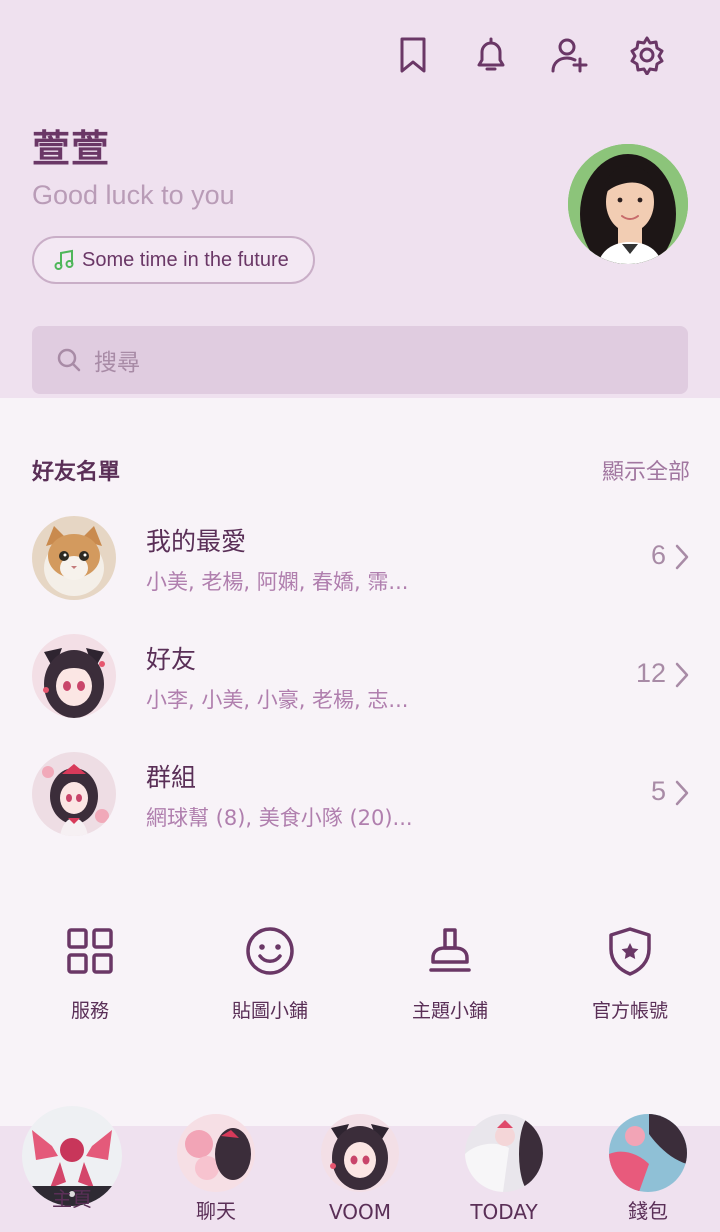 The image size is (720, 1232). I want to click on wallet-tab-icon, so click(648, 1153).